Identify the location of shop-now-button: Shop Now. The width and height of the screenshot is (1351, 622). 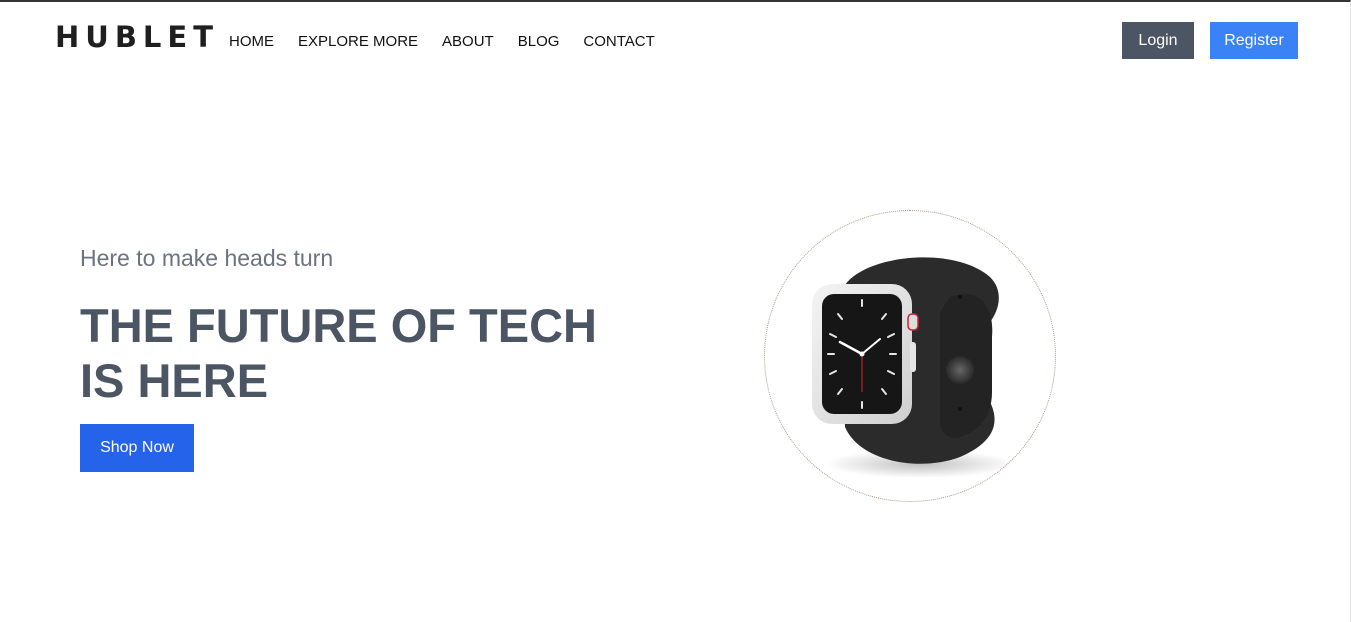
(137, 448).